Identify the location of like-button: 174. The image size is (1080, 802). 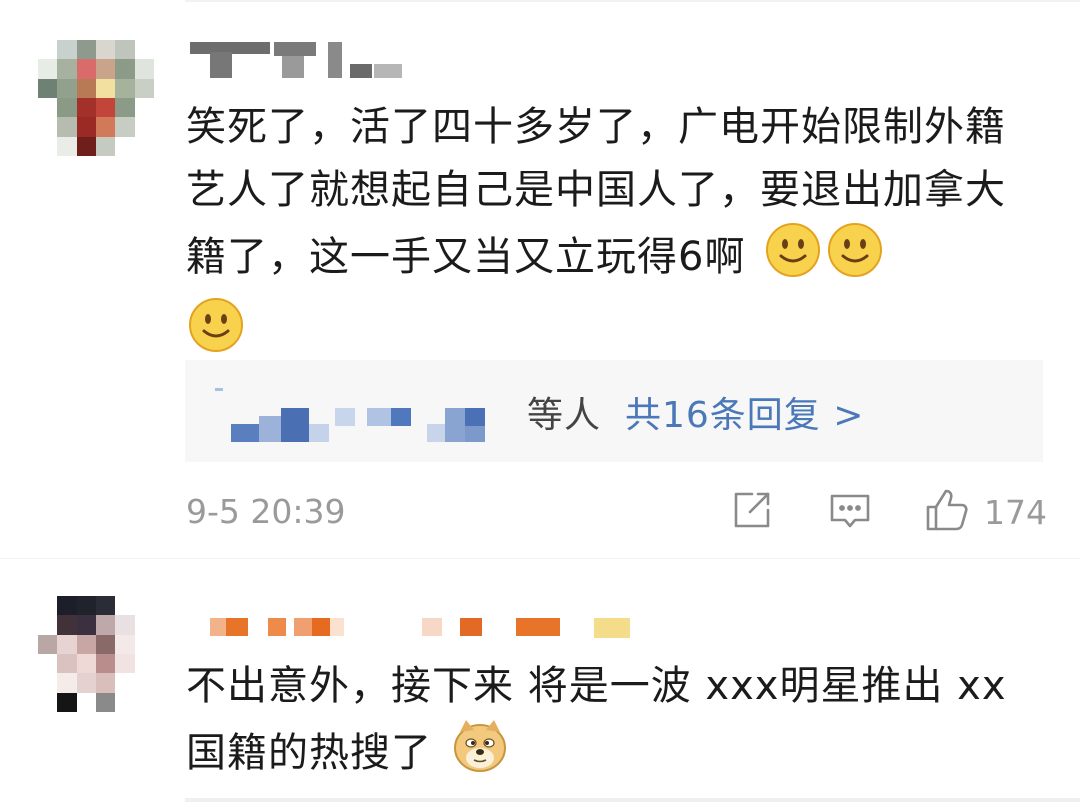
(985, 512).